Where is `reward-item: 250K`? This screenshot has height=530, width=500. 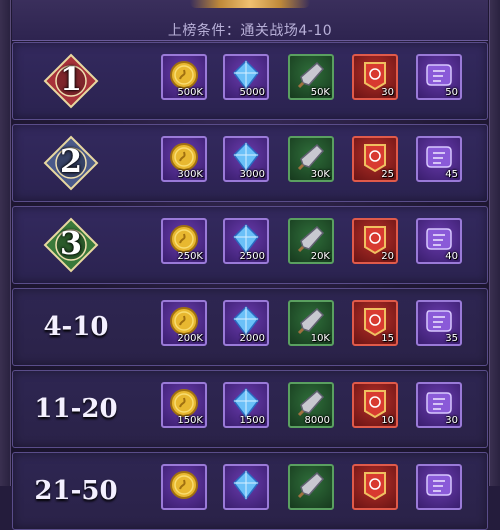 reward-item: 250K is located at coordinates (184, 241).